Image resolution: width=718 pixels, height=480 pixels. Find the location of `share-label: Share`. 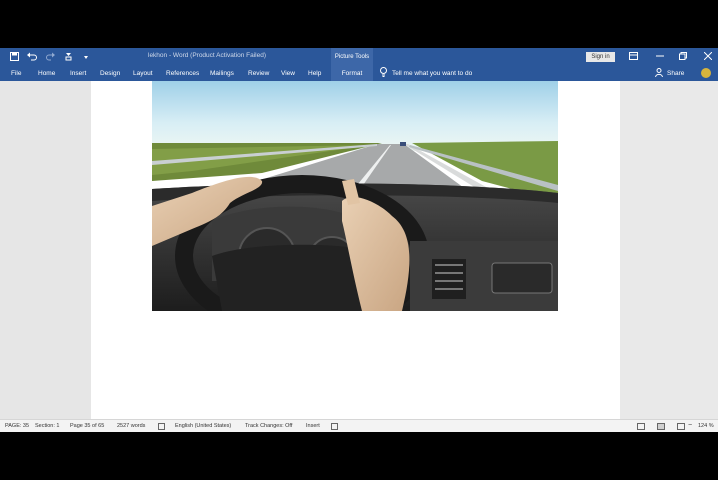

share-label: Share is located at coordinates (676, 73).